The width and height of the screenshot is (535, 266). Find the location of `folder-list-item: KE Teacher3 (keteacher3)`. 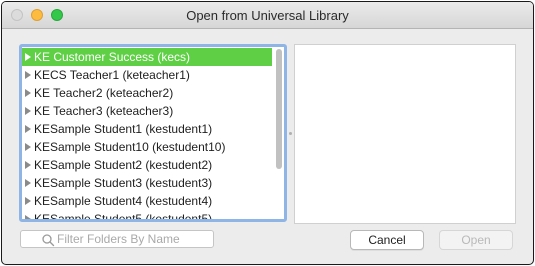

folder-list-item: KE Teacher3 (keteacher3) is located at coordinates (147, 111).